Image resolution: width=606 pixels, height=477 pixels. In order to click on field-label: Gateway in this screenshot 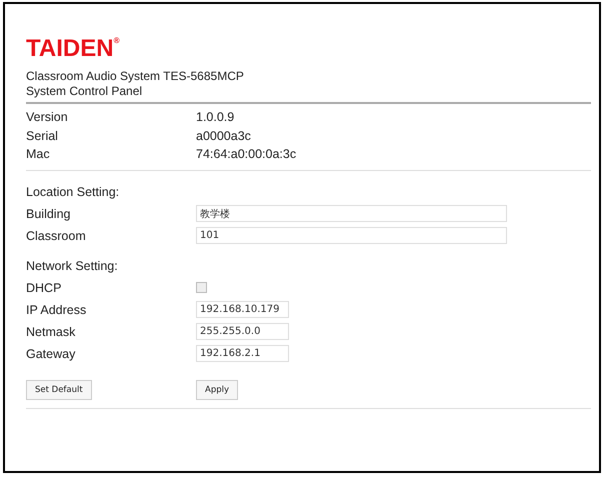, I will do `click(51, 354)`.